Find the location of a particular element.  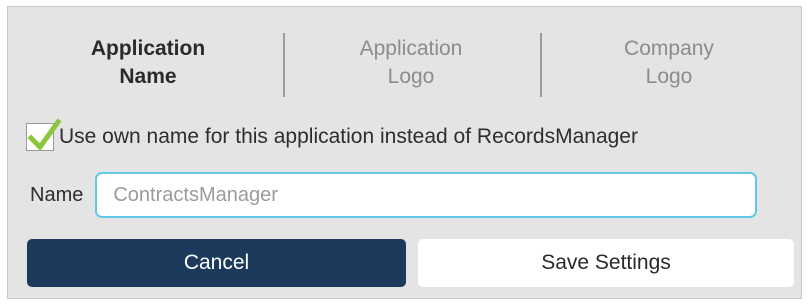

cancel-button: Cancel is located at coordinates (216, 263).